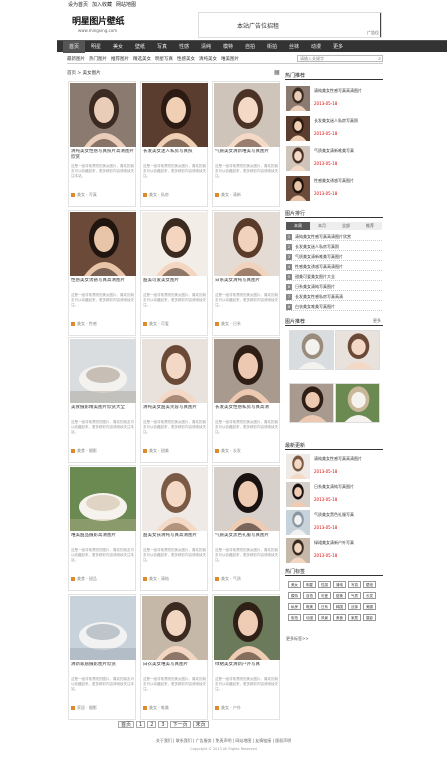  What do you see at coordinates (96, 47) in the screenshot?
I see `nav-item: 明星` at bounding box center [96, 47].